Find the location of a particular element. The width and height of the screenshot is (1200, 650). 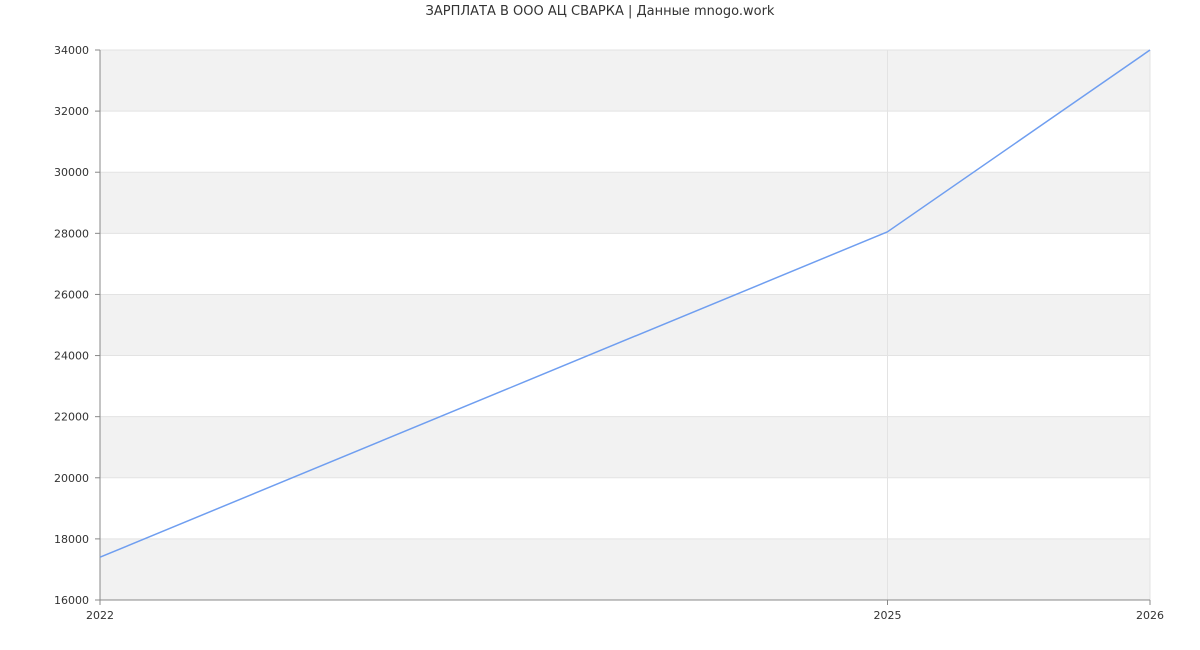

y-tick-label: 30000 is located at coordinates (71, 172).